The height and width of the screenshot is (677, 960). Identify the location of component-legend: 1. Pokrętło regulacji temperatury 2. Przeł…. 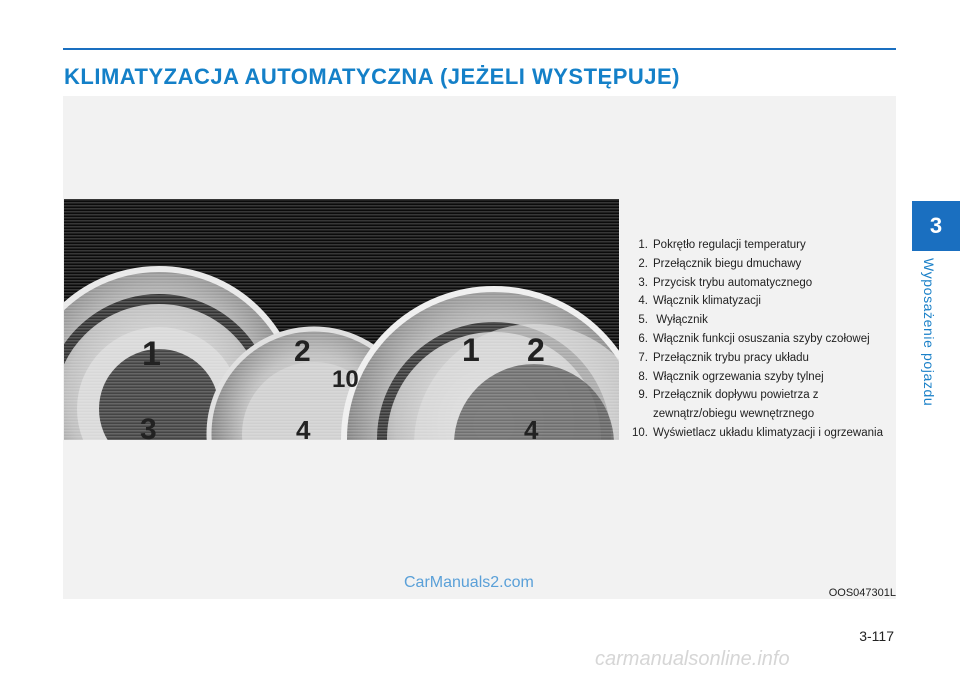
(758, 339).